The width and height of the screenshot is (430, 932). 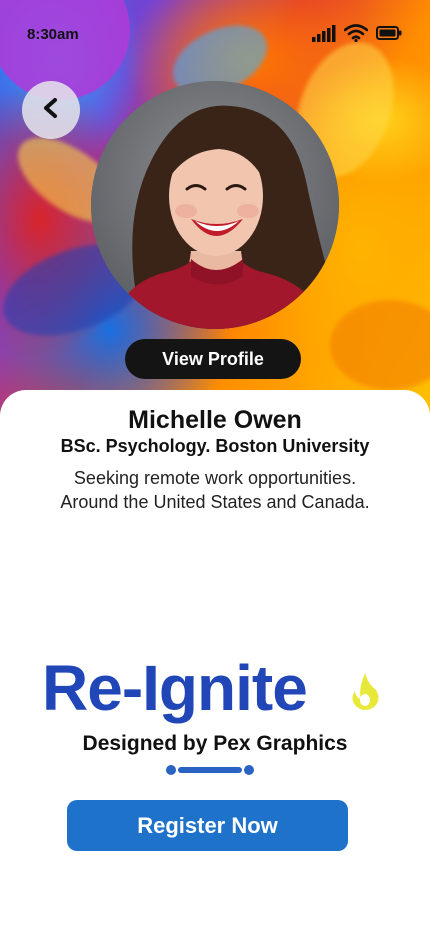 I want to click on wifi-icon, so click(x=356, y=35).